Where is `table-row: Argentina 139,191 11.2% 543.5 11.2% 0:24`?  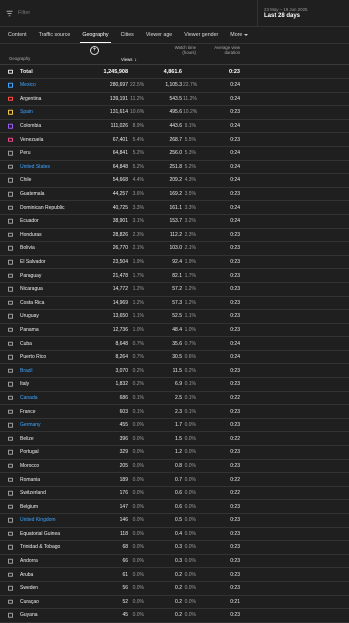
table-row: Argentina 139,191 11.2% 543.5 11.2% 0:24 is located at coordinates (174, 100).